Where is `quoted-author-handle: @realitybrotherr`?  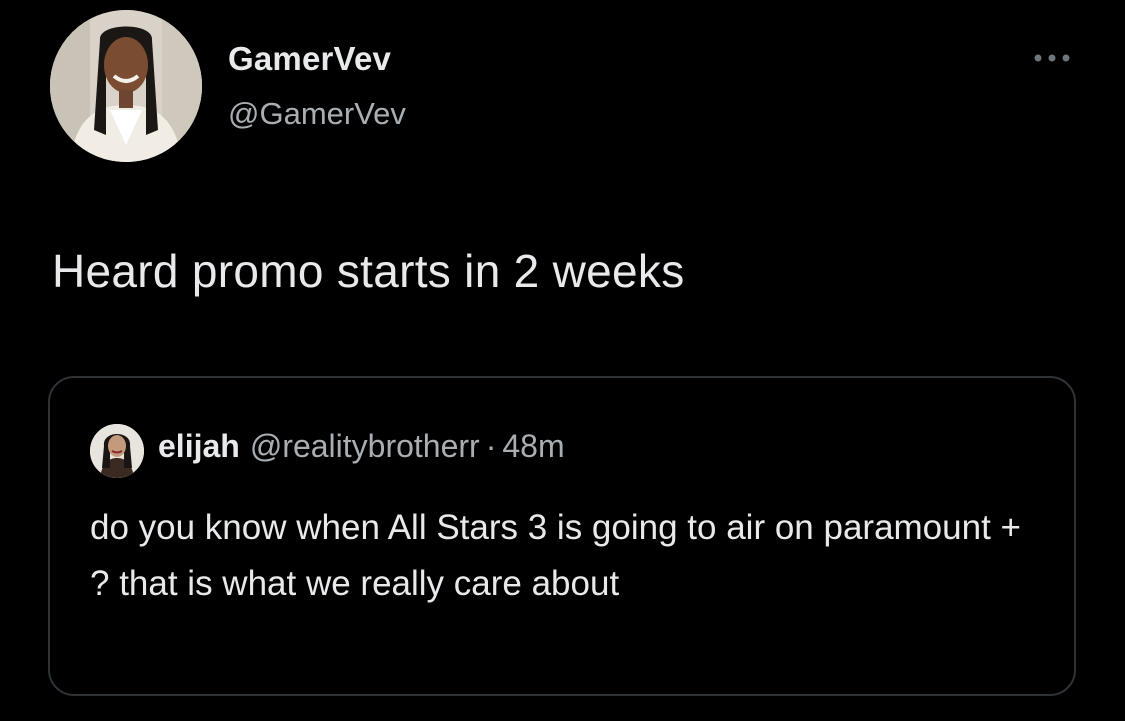
quoted-author-handle: @realitybrotherr is located at coordinates (365, 446).